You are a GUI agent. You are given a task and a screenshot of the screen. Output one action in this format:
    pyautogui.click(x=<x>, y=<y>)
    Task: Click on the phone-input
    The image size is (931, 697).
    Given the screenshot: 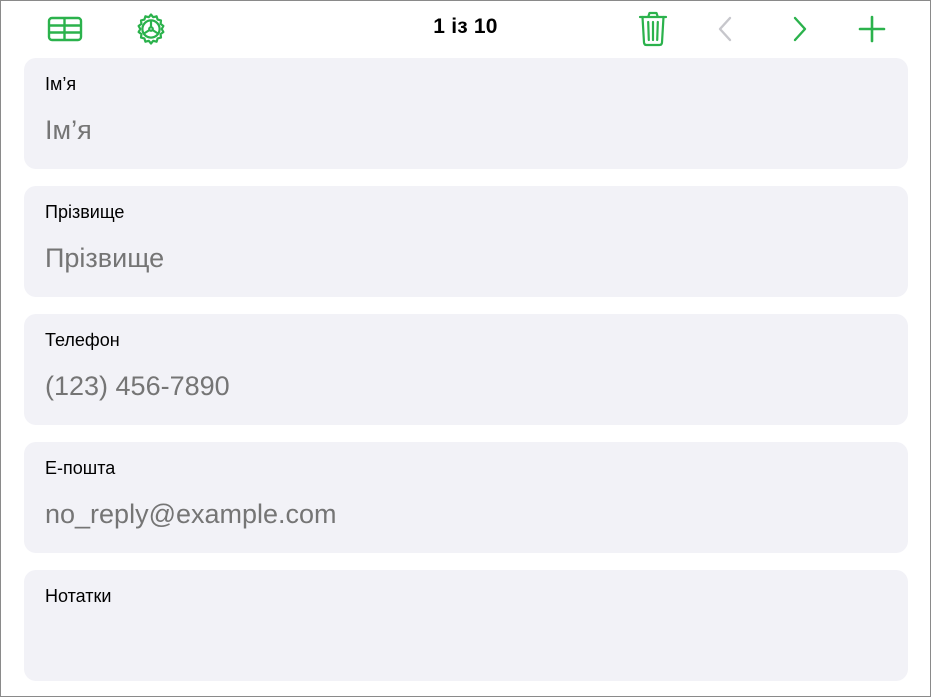 What is the action you would take?
    pyautogui.click(x=465, y=386)
    